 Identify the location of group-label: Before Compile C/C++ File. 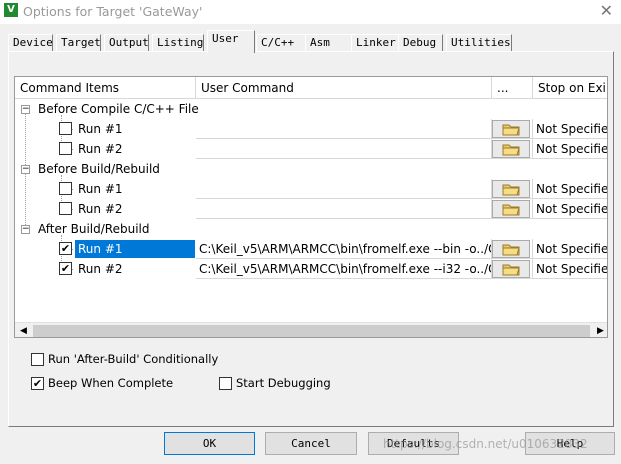
(118, 109).